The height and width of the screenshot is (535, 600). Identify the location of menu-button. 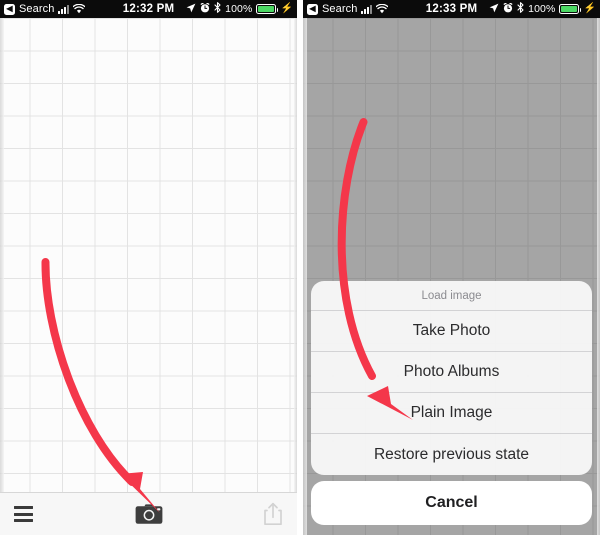
(52, 514).